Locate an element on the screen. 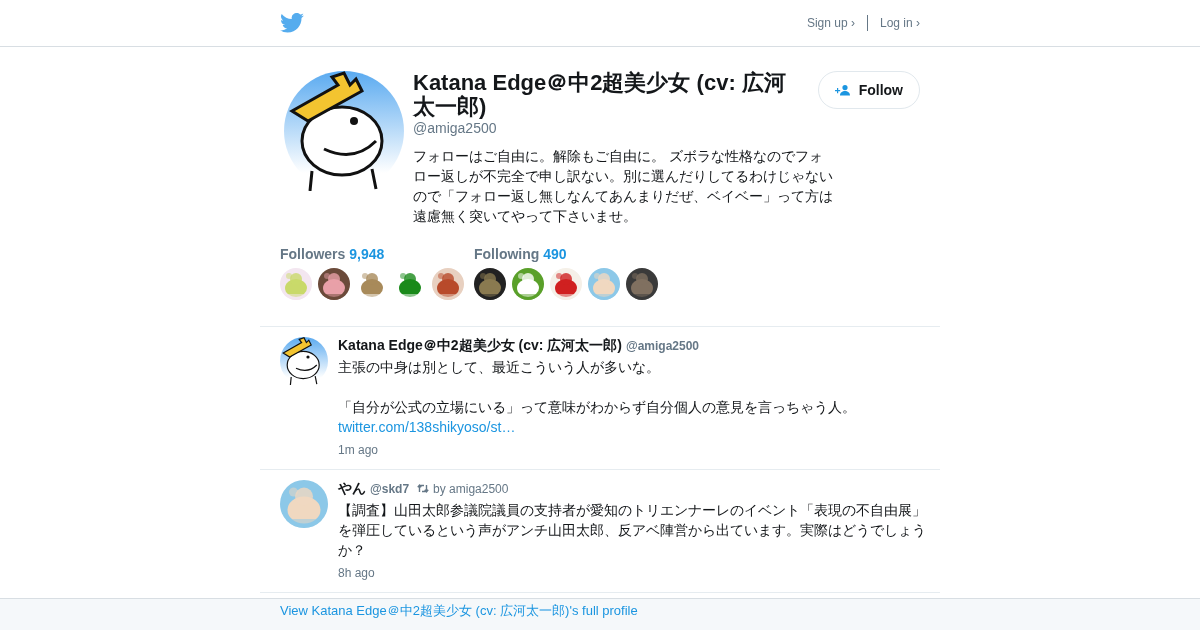 The image size is (1200, 630). profile-name: Katana Edge＠中2超美少女 (cv: 広河太一郎) is located at coordinates (600, 95).